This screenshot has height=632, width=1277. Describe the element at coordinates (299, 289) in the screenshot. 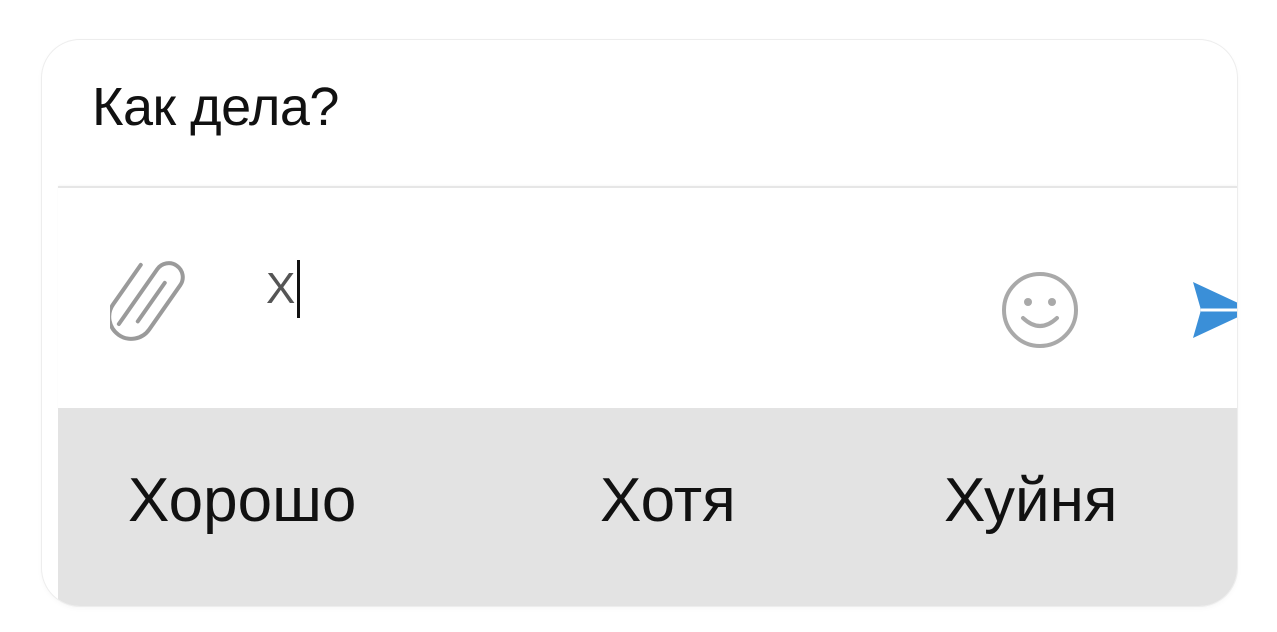

I see `text-caret` at that location.